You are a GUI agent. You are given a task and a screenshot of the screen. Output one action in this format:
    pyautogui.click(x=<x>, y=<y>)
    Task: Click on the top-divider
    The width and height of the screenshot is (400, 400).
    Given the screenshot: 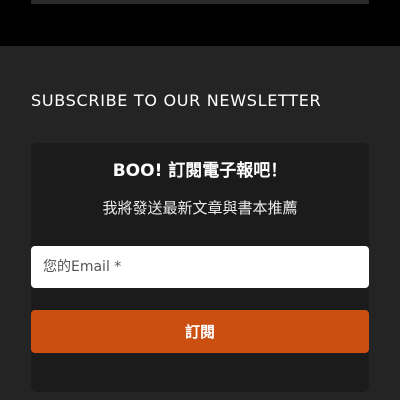 What is the action you would take?
    pyautogui.click(x=200, y=2)
    